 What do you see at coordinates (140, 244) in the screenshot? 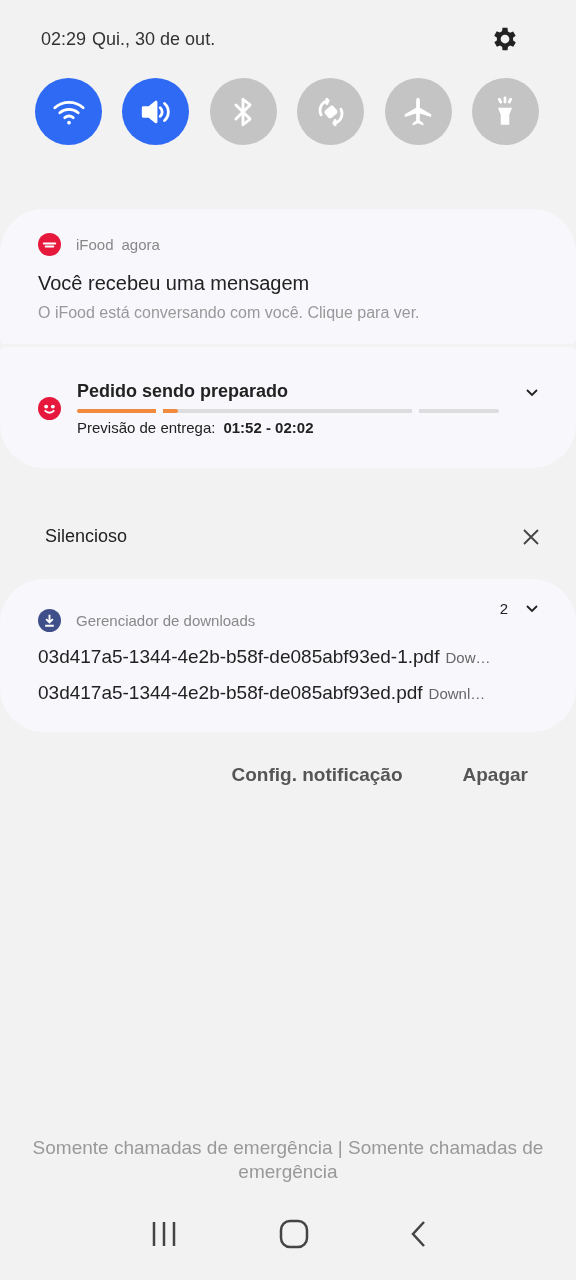
I see `notification-time: agora` at bounding box center [140, 244].